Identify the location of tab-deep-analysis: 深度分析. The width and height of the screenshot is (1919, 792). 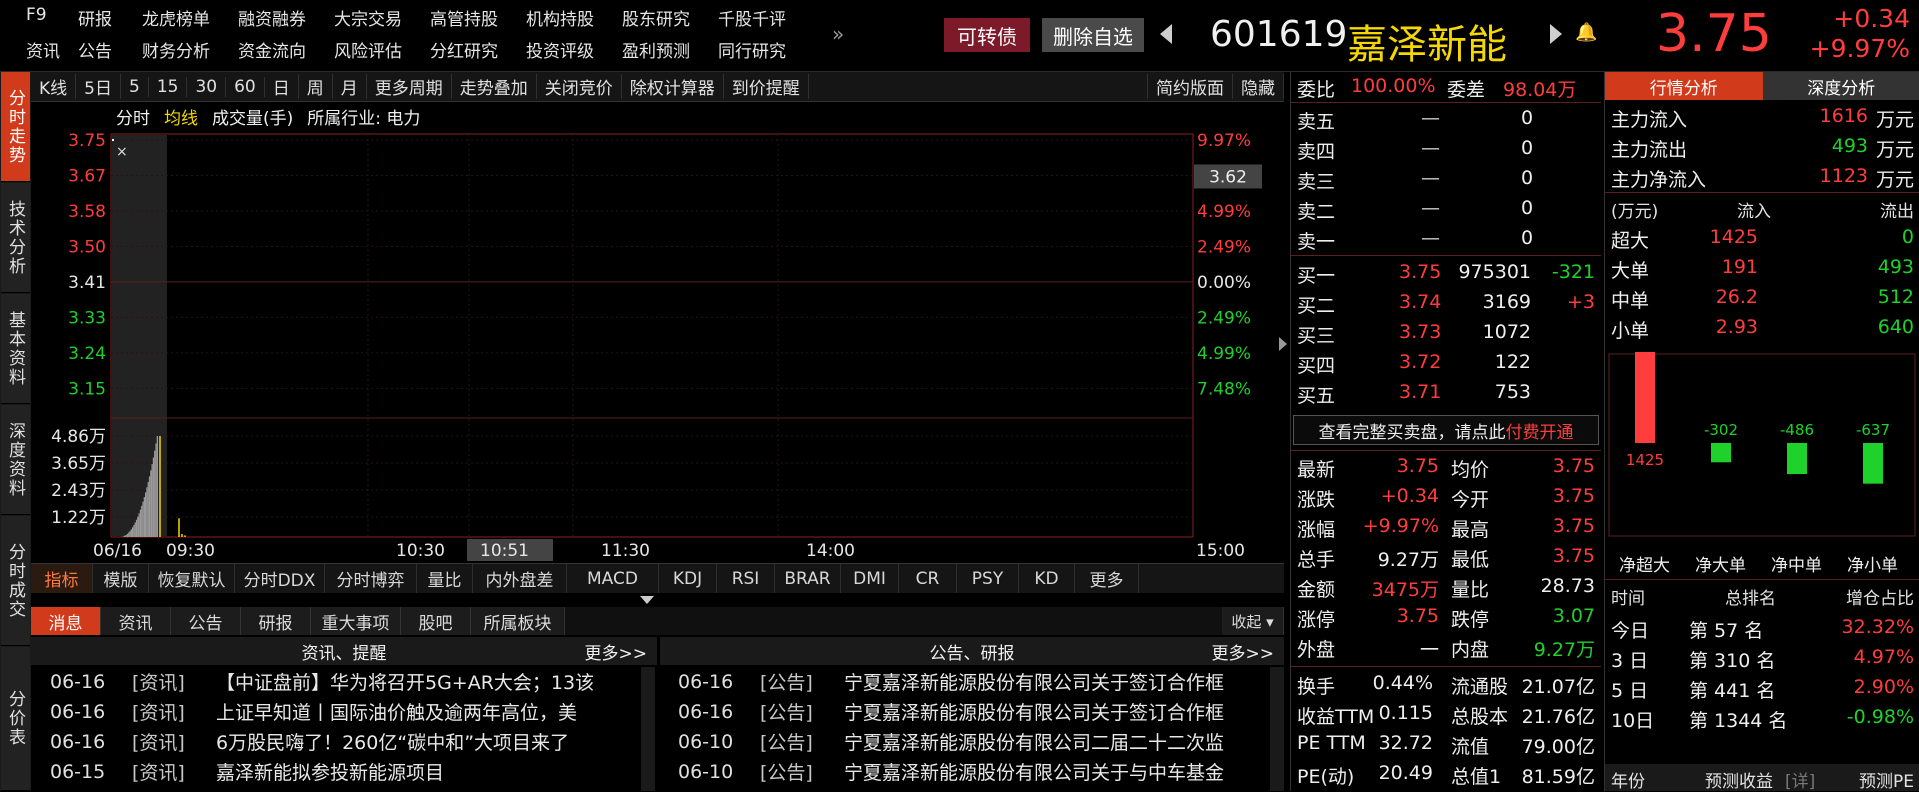
(1841, 86).